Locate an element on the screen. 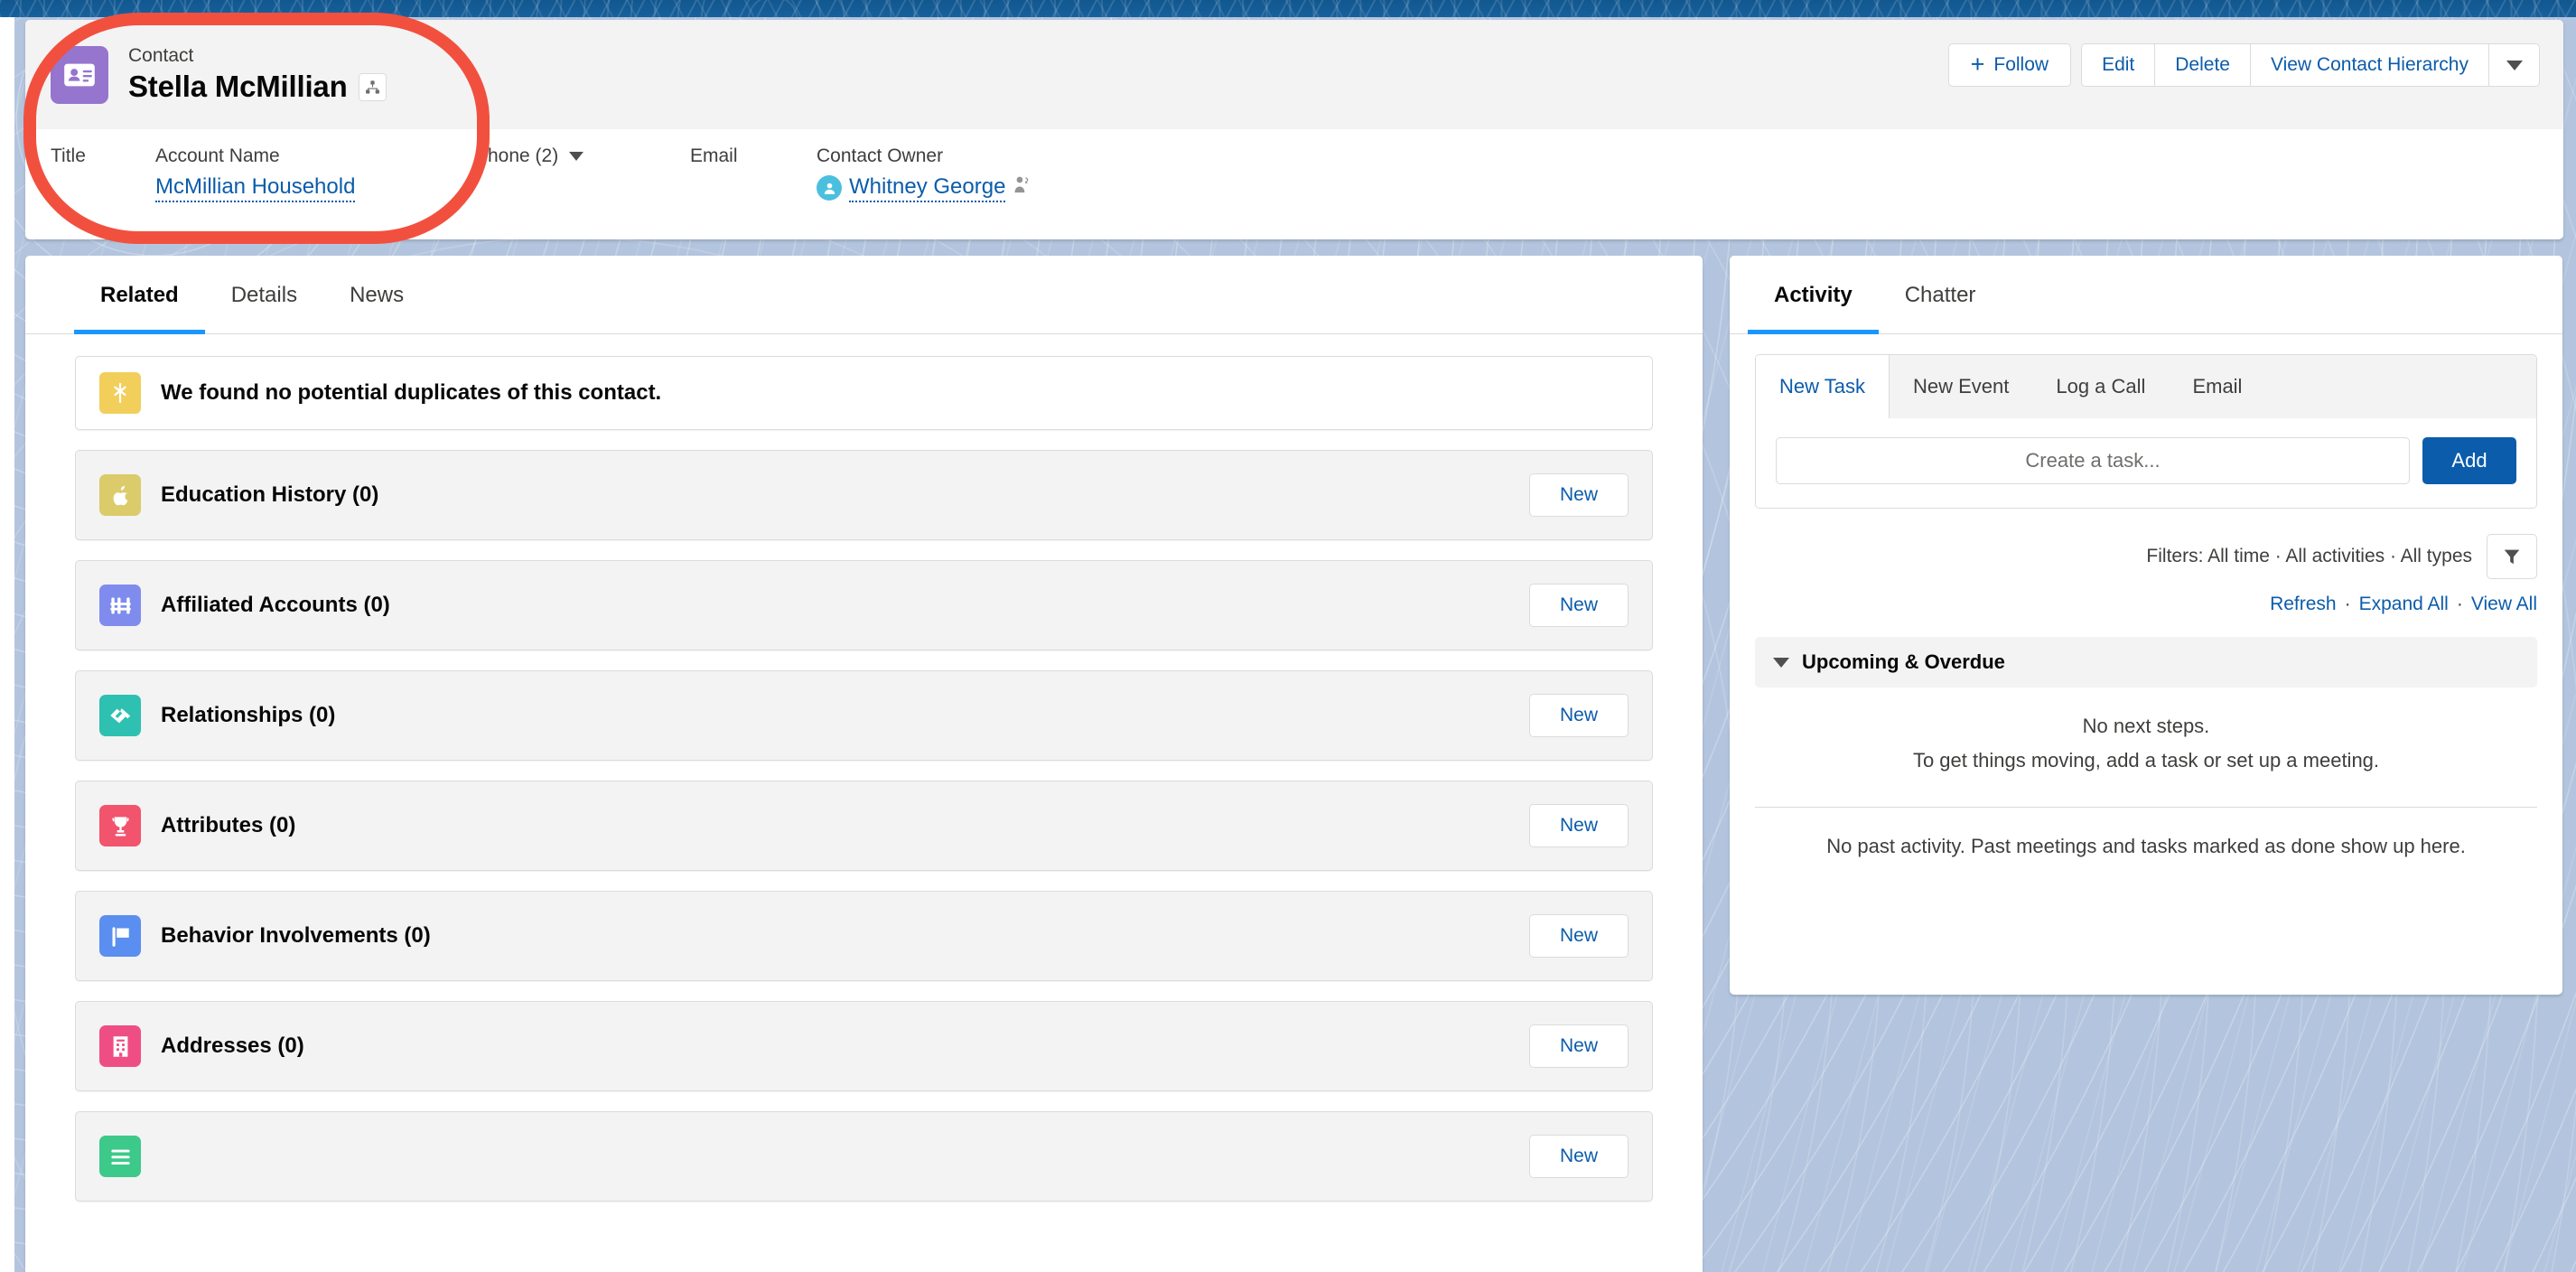  duplicate-merge-icon is located at coordinates (120, 393).